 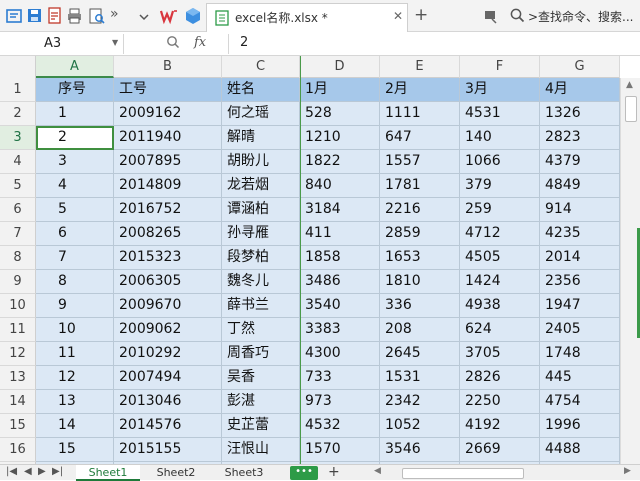 I want to click on cell-e8: 1653, so click(x=420, y=258).